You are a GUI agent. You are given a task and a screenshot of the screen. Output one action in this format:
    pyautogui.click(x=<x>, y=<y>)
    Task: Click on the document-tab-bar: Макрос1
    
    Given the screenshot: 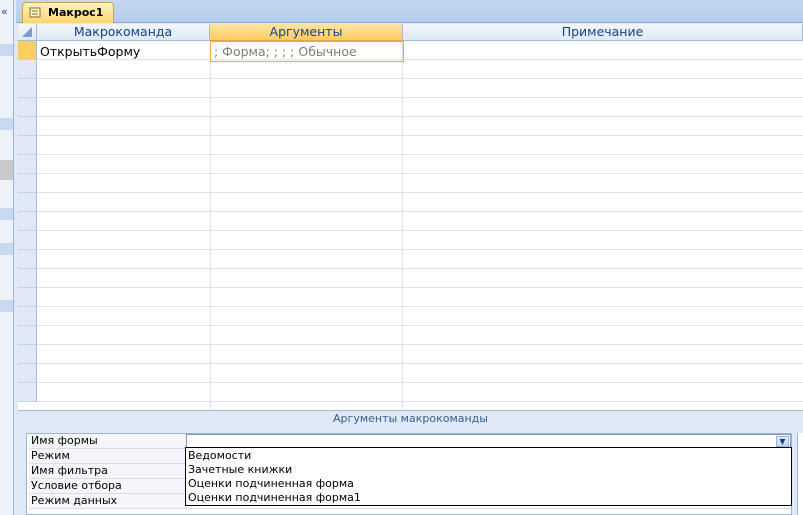 What is the action you would take?
    pyautogui.click(x=409, y=11)
    